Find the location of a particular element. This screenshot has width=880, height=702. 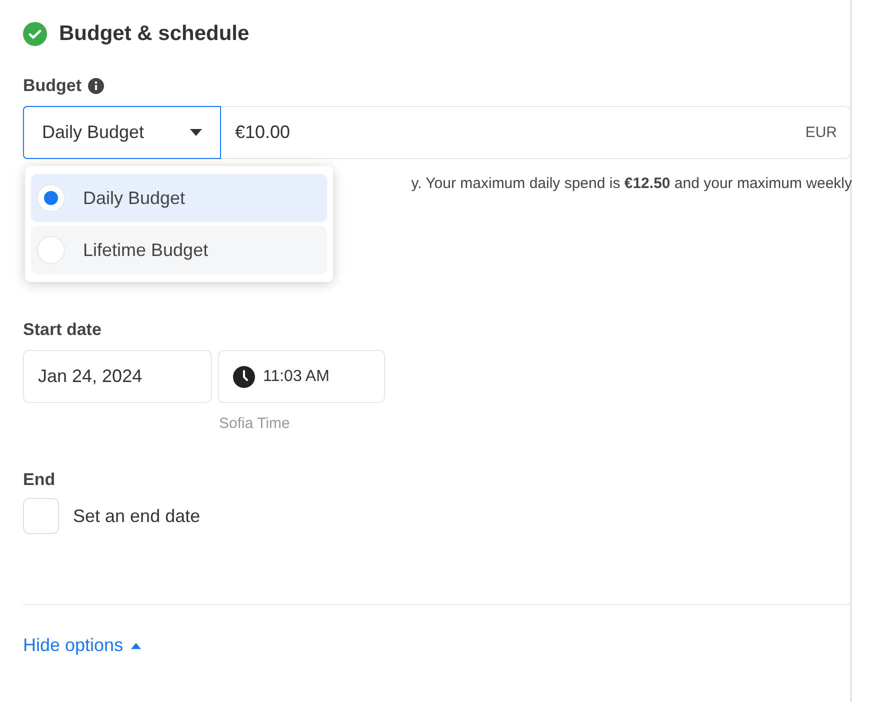

clock-icon is located at coordinates (244, 377).